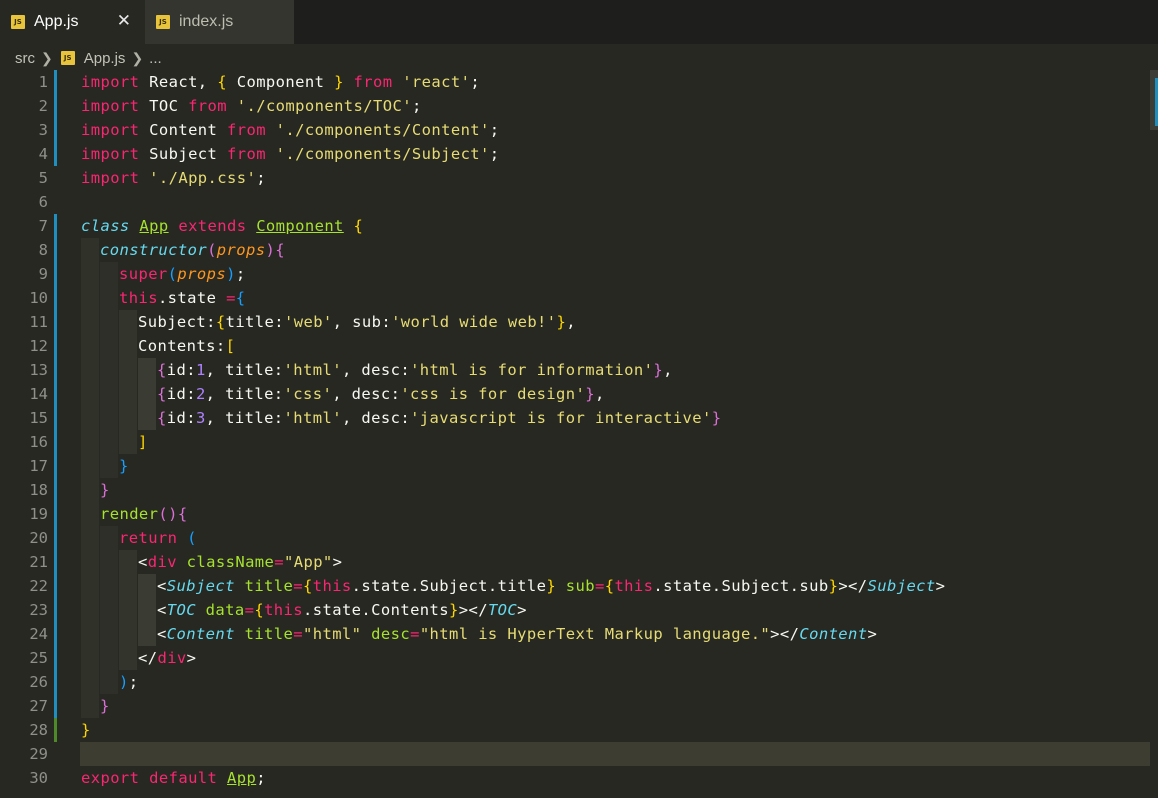  Describe the element at coordinates (219, 22) in the screenshot. I see `tab-index-js: JS index.js` at that location.